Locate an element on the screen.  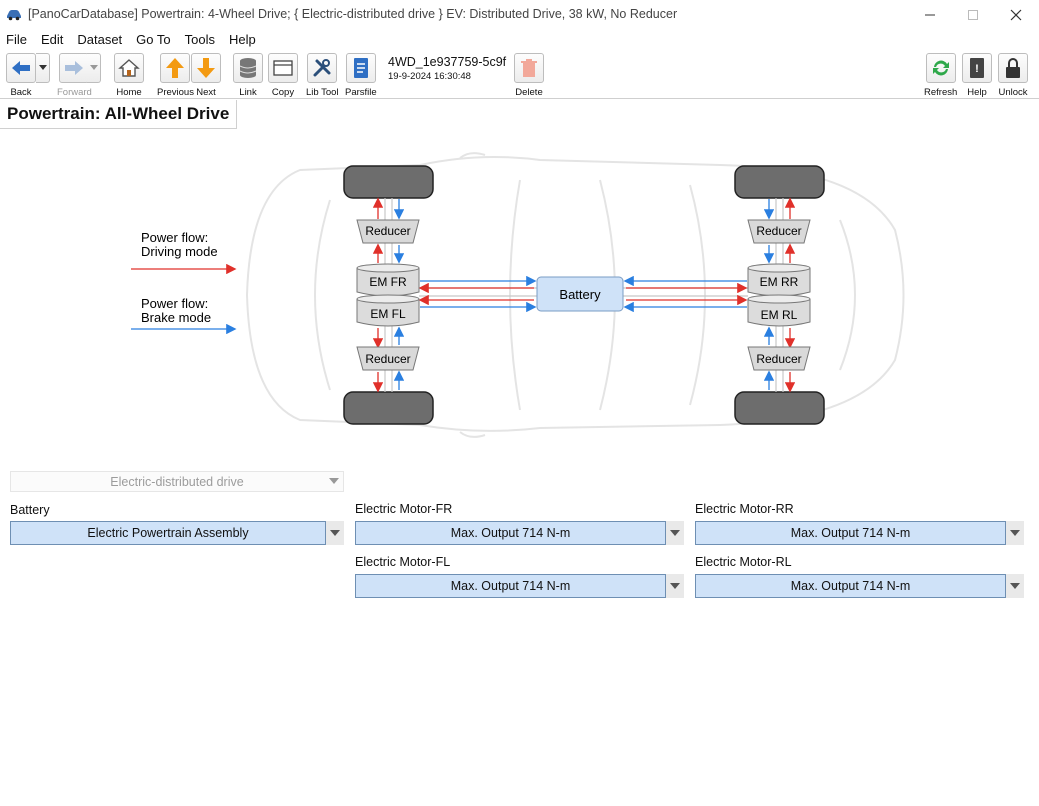
em-fr-select: Max. Output 714 N-m is located at coordinates (519, 533).